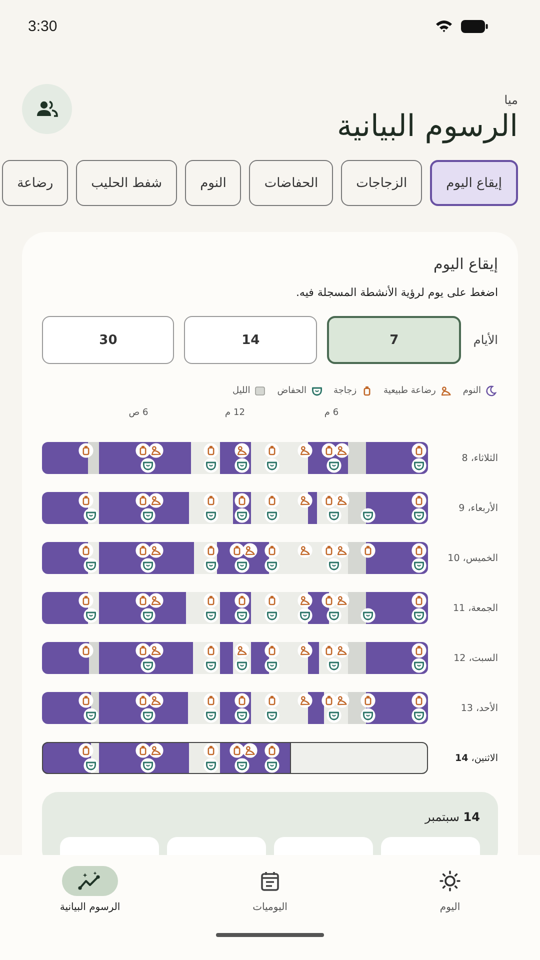 Image resolution: width=540 pixels, height=960 pixels. Describe the element at coordinates (394, 340) in the screenshot. I see `range-button: 7` at that location.